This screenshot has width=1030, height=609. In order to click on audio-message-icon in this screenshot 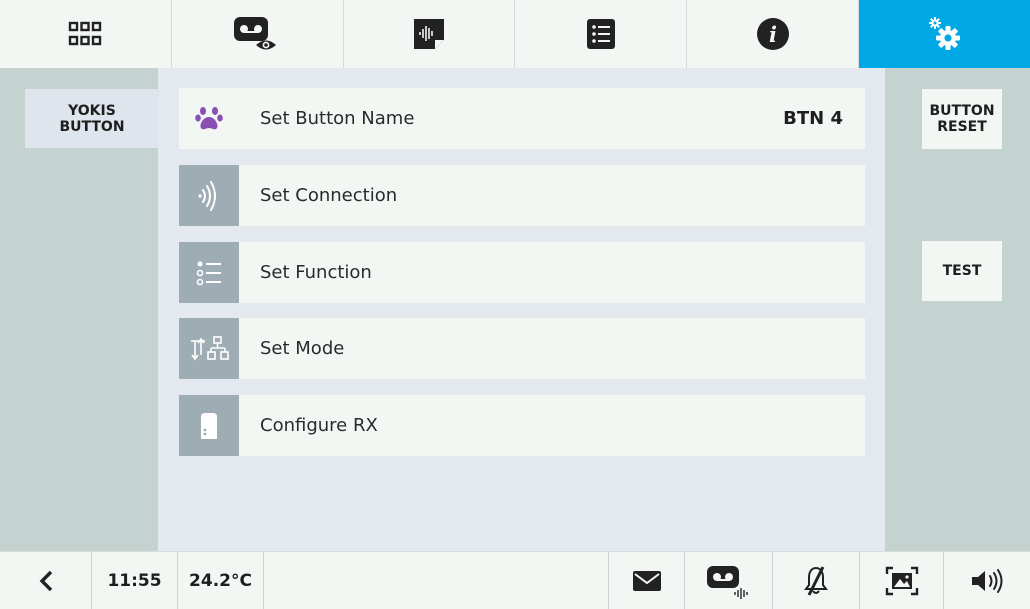, I will do `click(429, 34)`.